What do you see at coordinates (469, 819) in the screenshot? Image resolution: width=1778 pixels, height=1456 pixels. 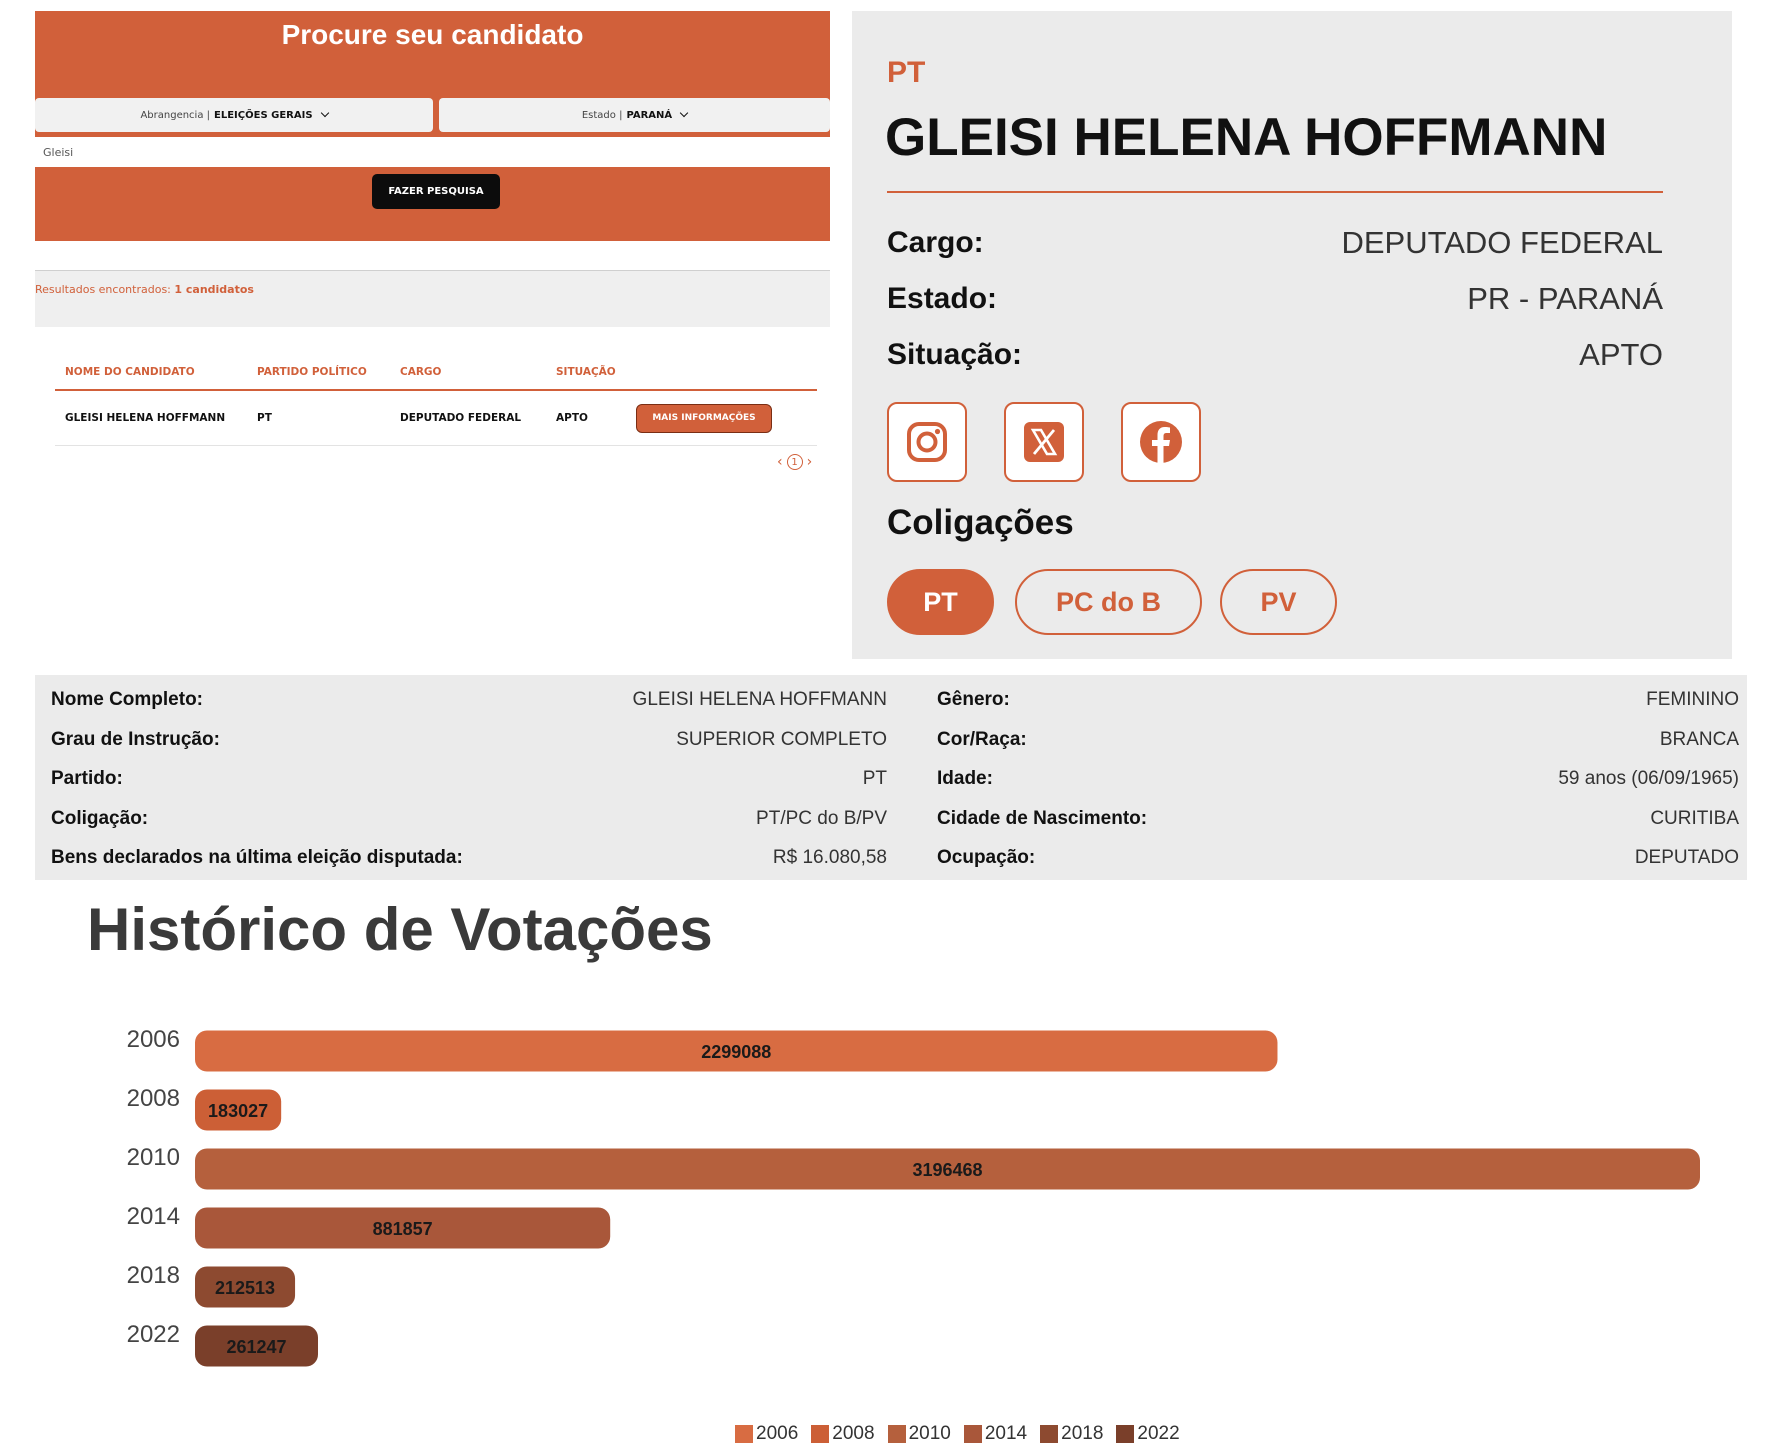 I see `detail-row: Coligação: PT/PC do B/PV` at bounding box center [469, 819].